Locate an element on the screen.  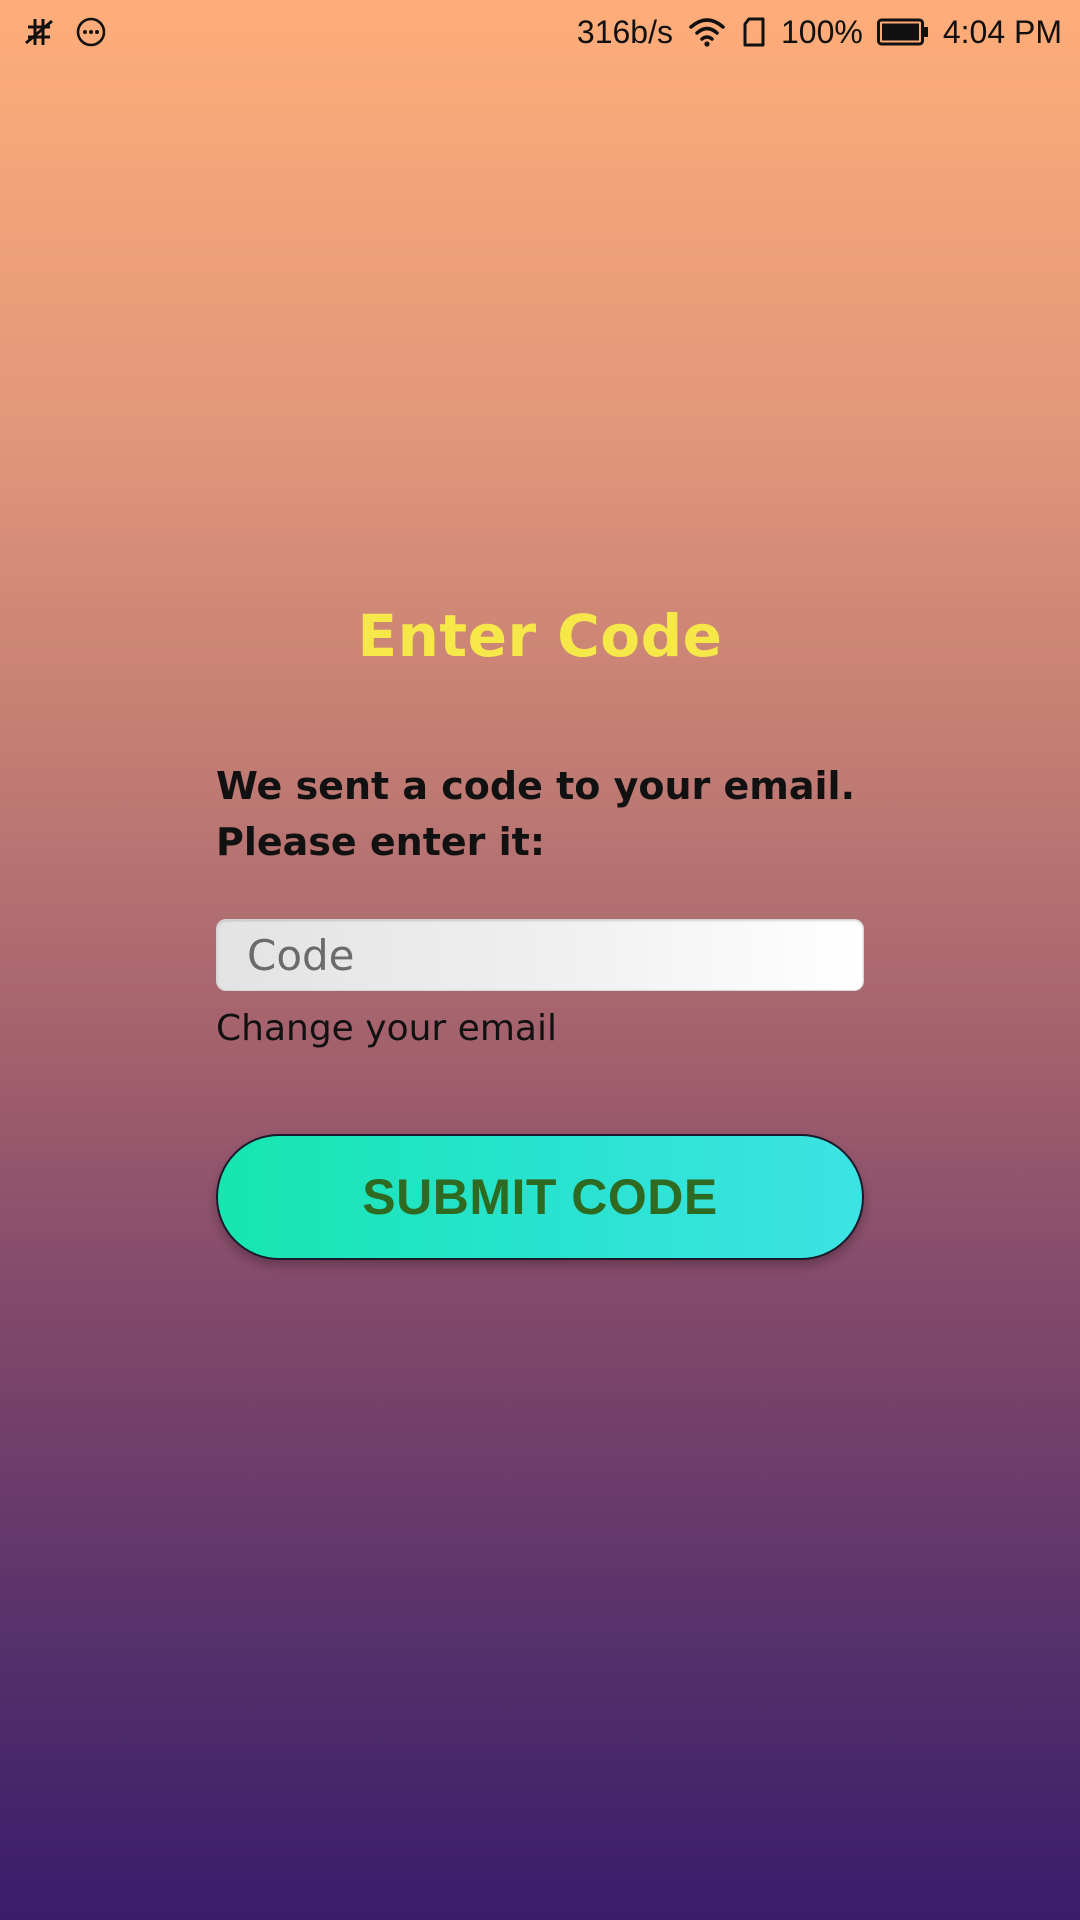
instruction-line-2: Please enter it: is located at coordinates (381, 842).